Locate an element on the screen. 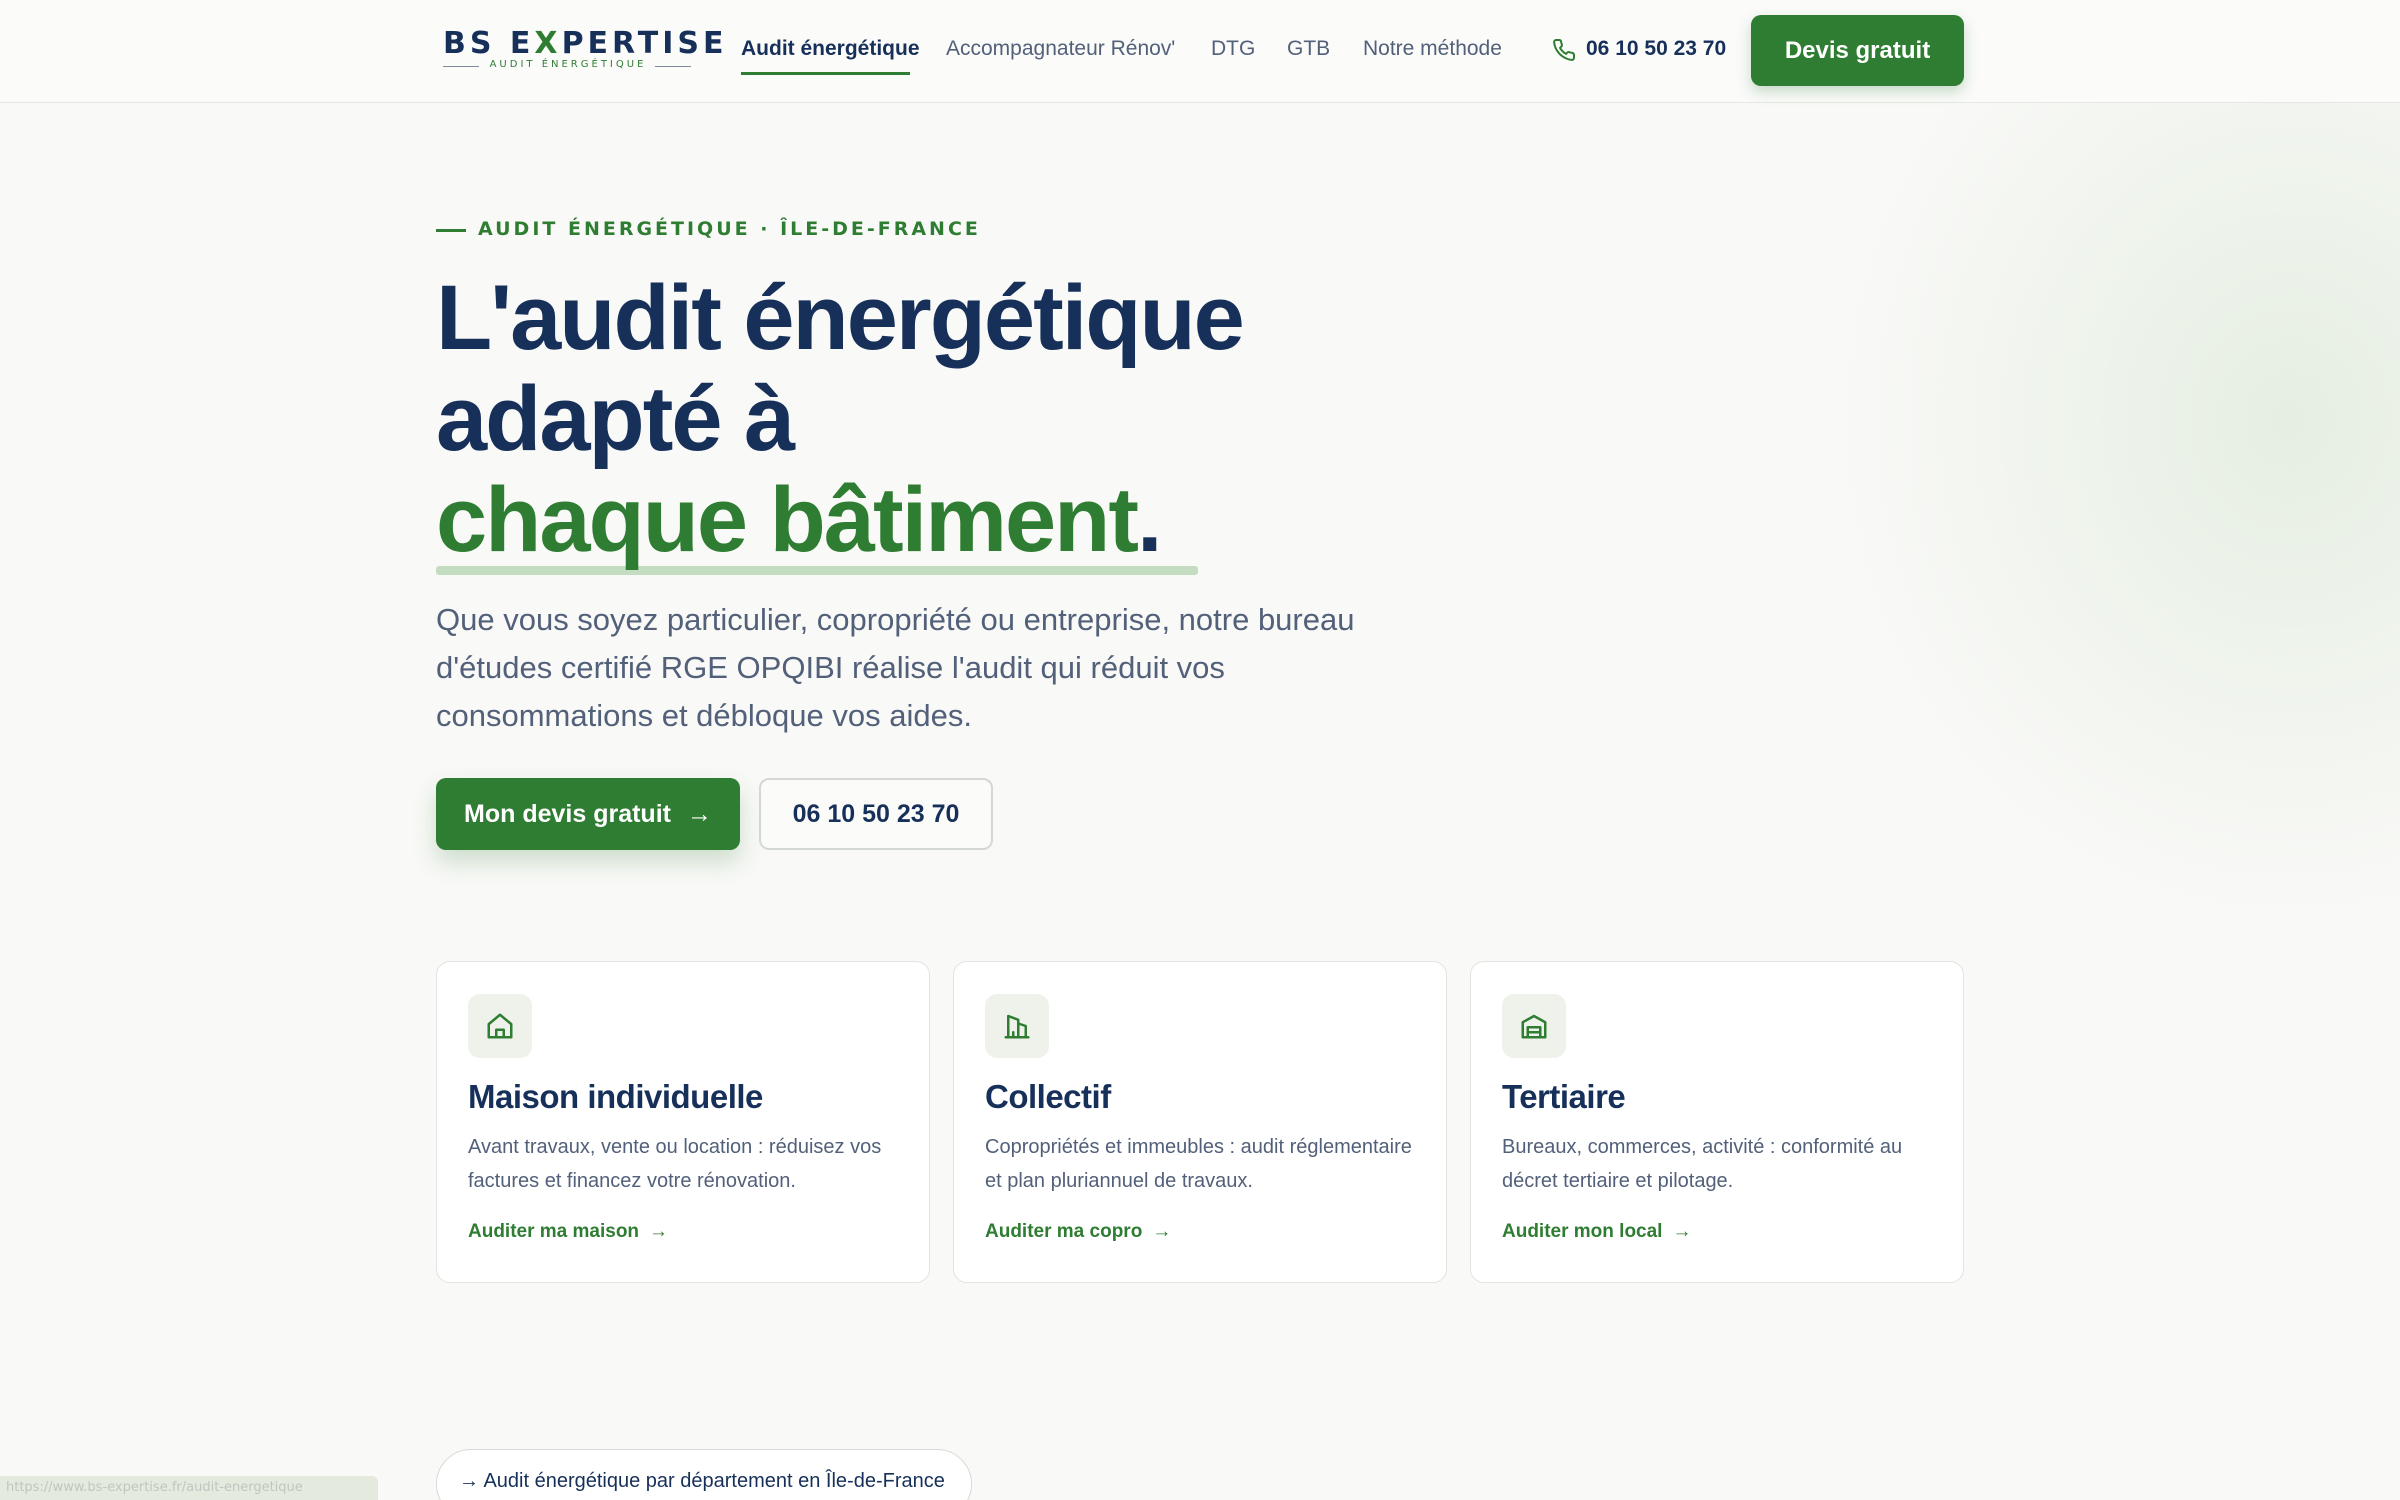  eyebrow-text: AUDIT ÉNERGÉTIQUE · ÎLE-DE-FRANCE is located at coordinates (729, 229).